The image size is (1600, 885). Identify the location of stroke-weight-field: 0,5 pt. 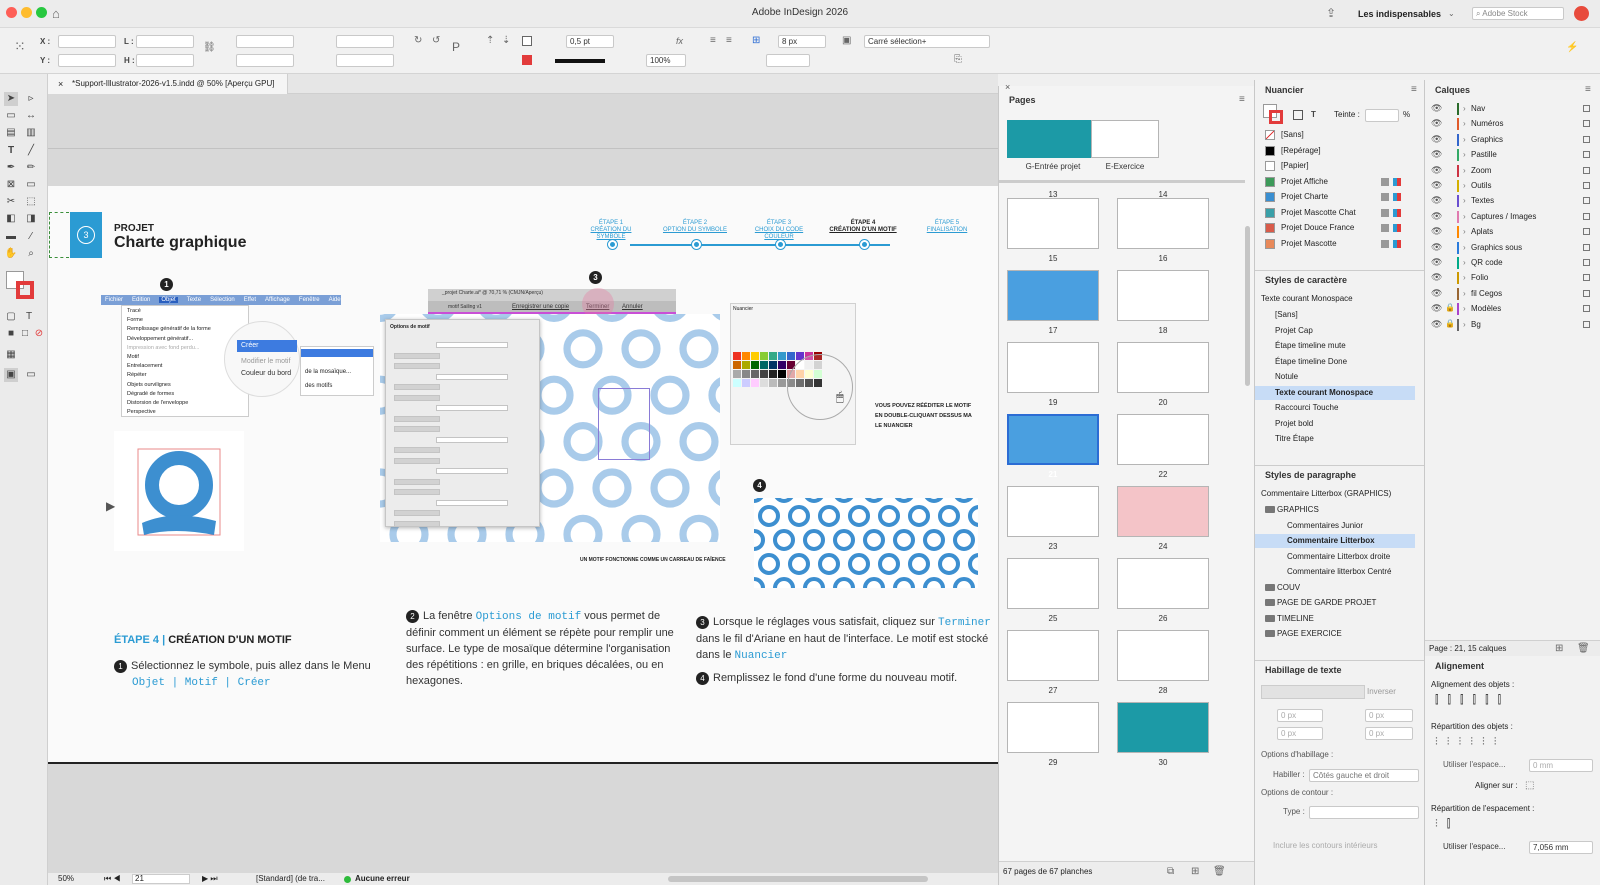
(590, 41).